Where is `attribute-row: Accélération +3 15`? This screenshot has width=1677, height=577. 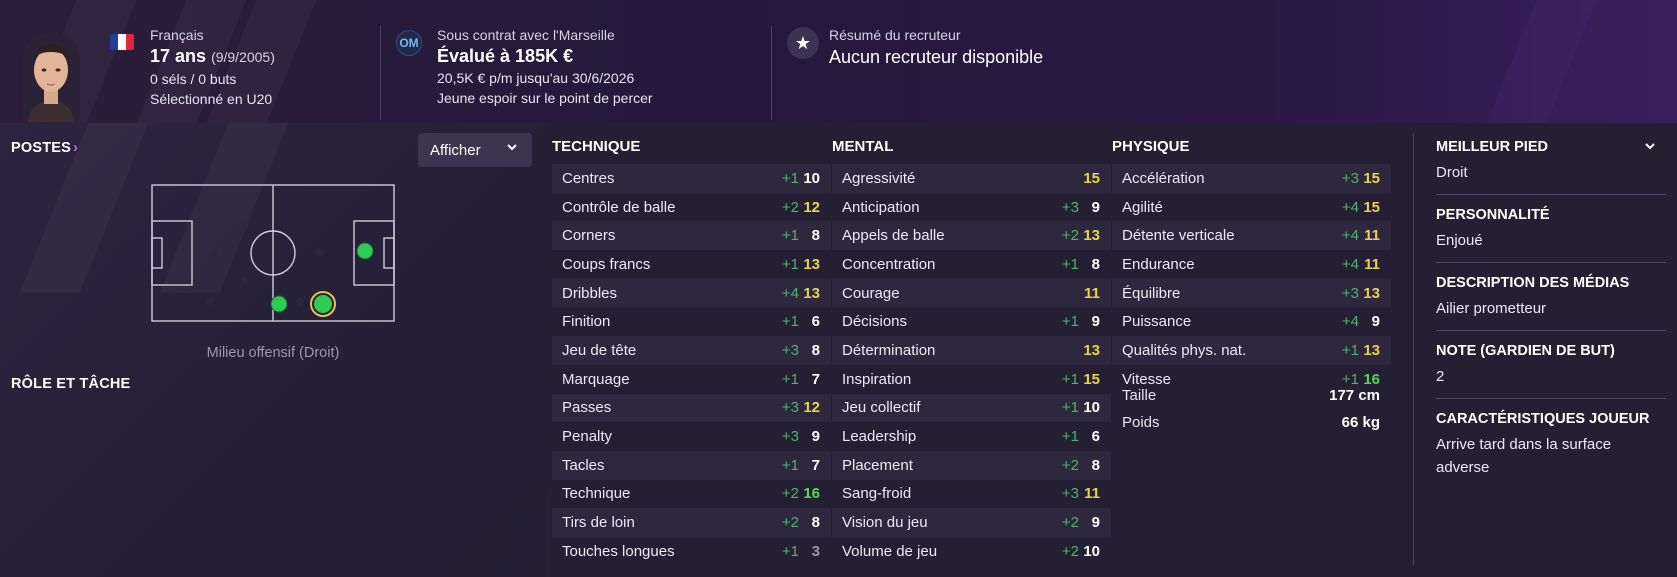
attribute-row: Accélération +3 15 is located at coordinates (1251, 178).